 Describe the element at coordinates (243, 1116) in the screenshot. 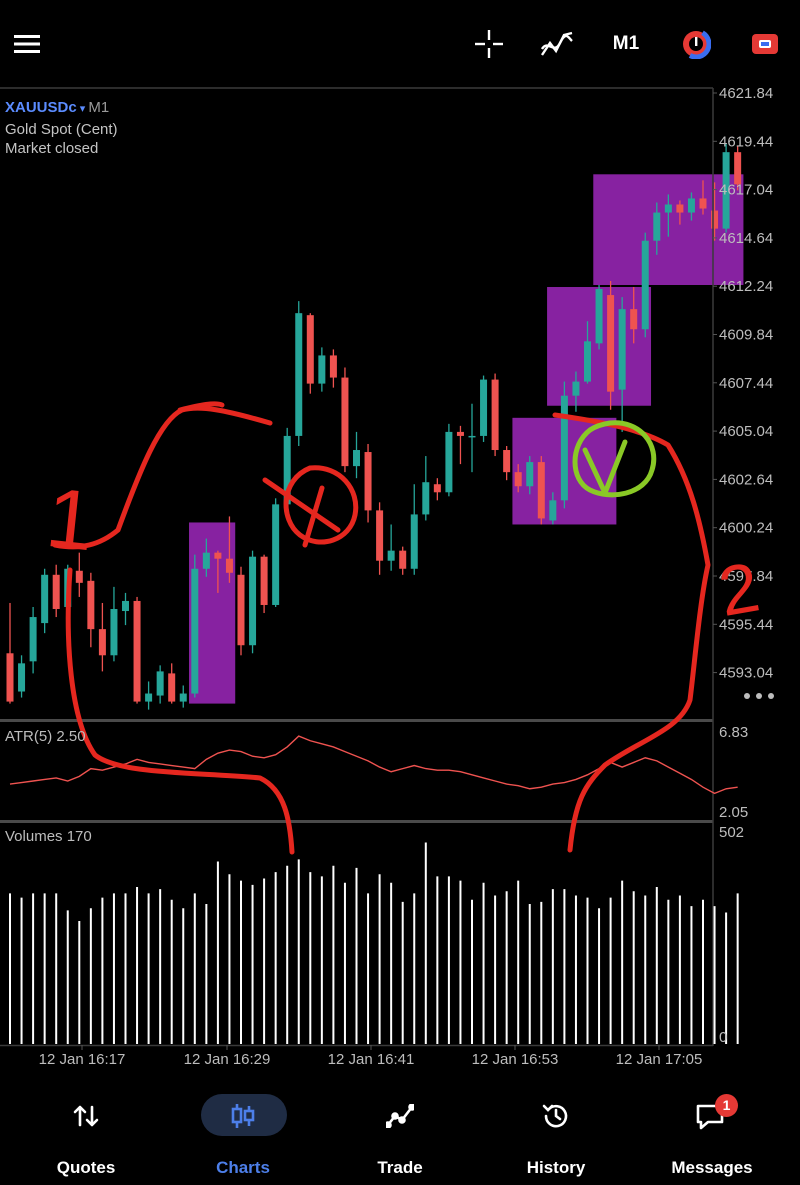

I see `charts-candles-icon` at that location.